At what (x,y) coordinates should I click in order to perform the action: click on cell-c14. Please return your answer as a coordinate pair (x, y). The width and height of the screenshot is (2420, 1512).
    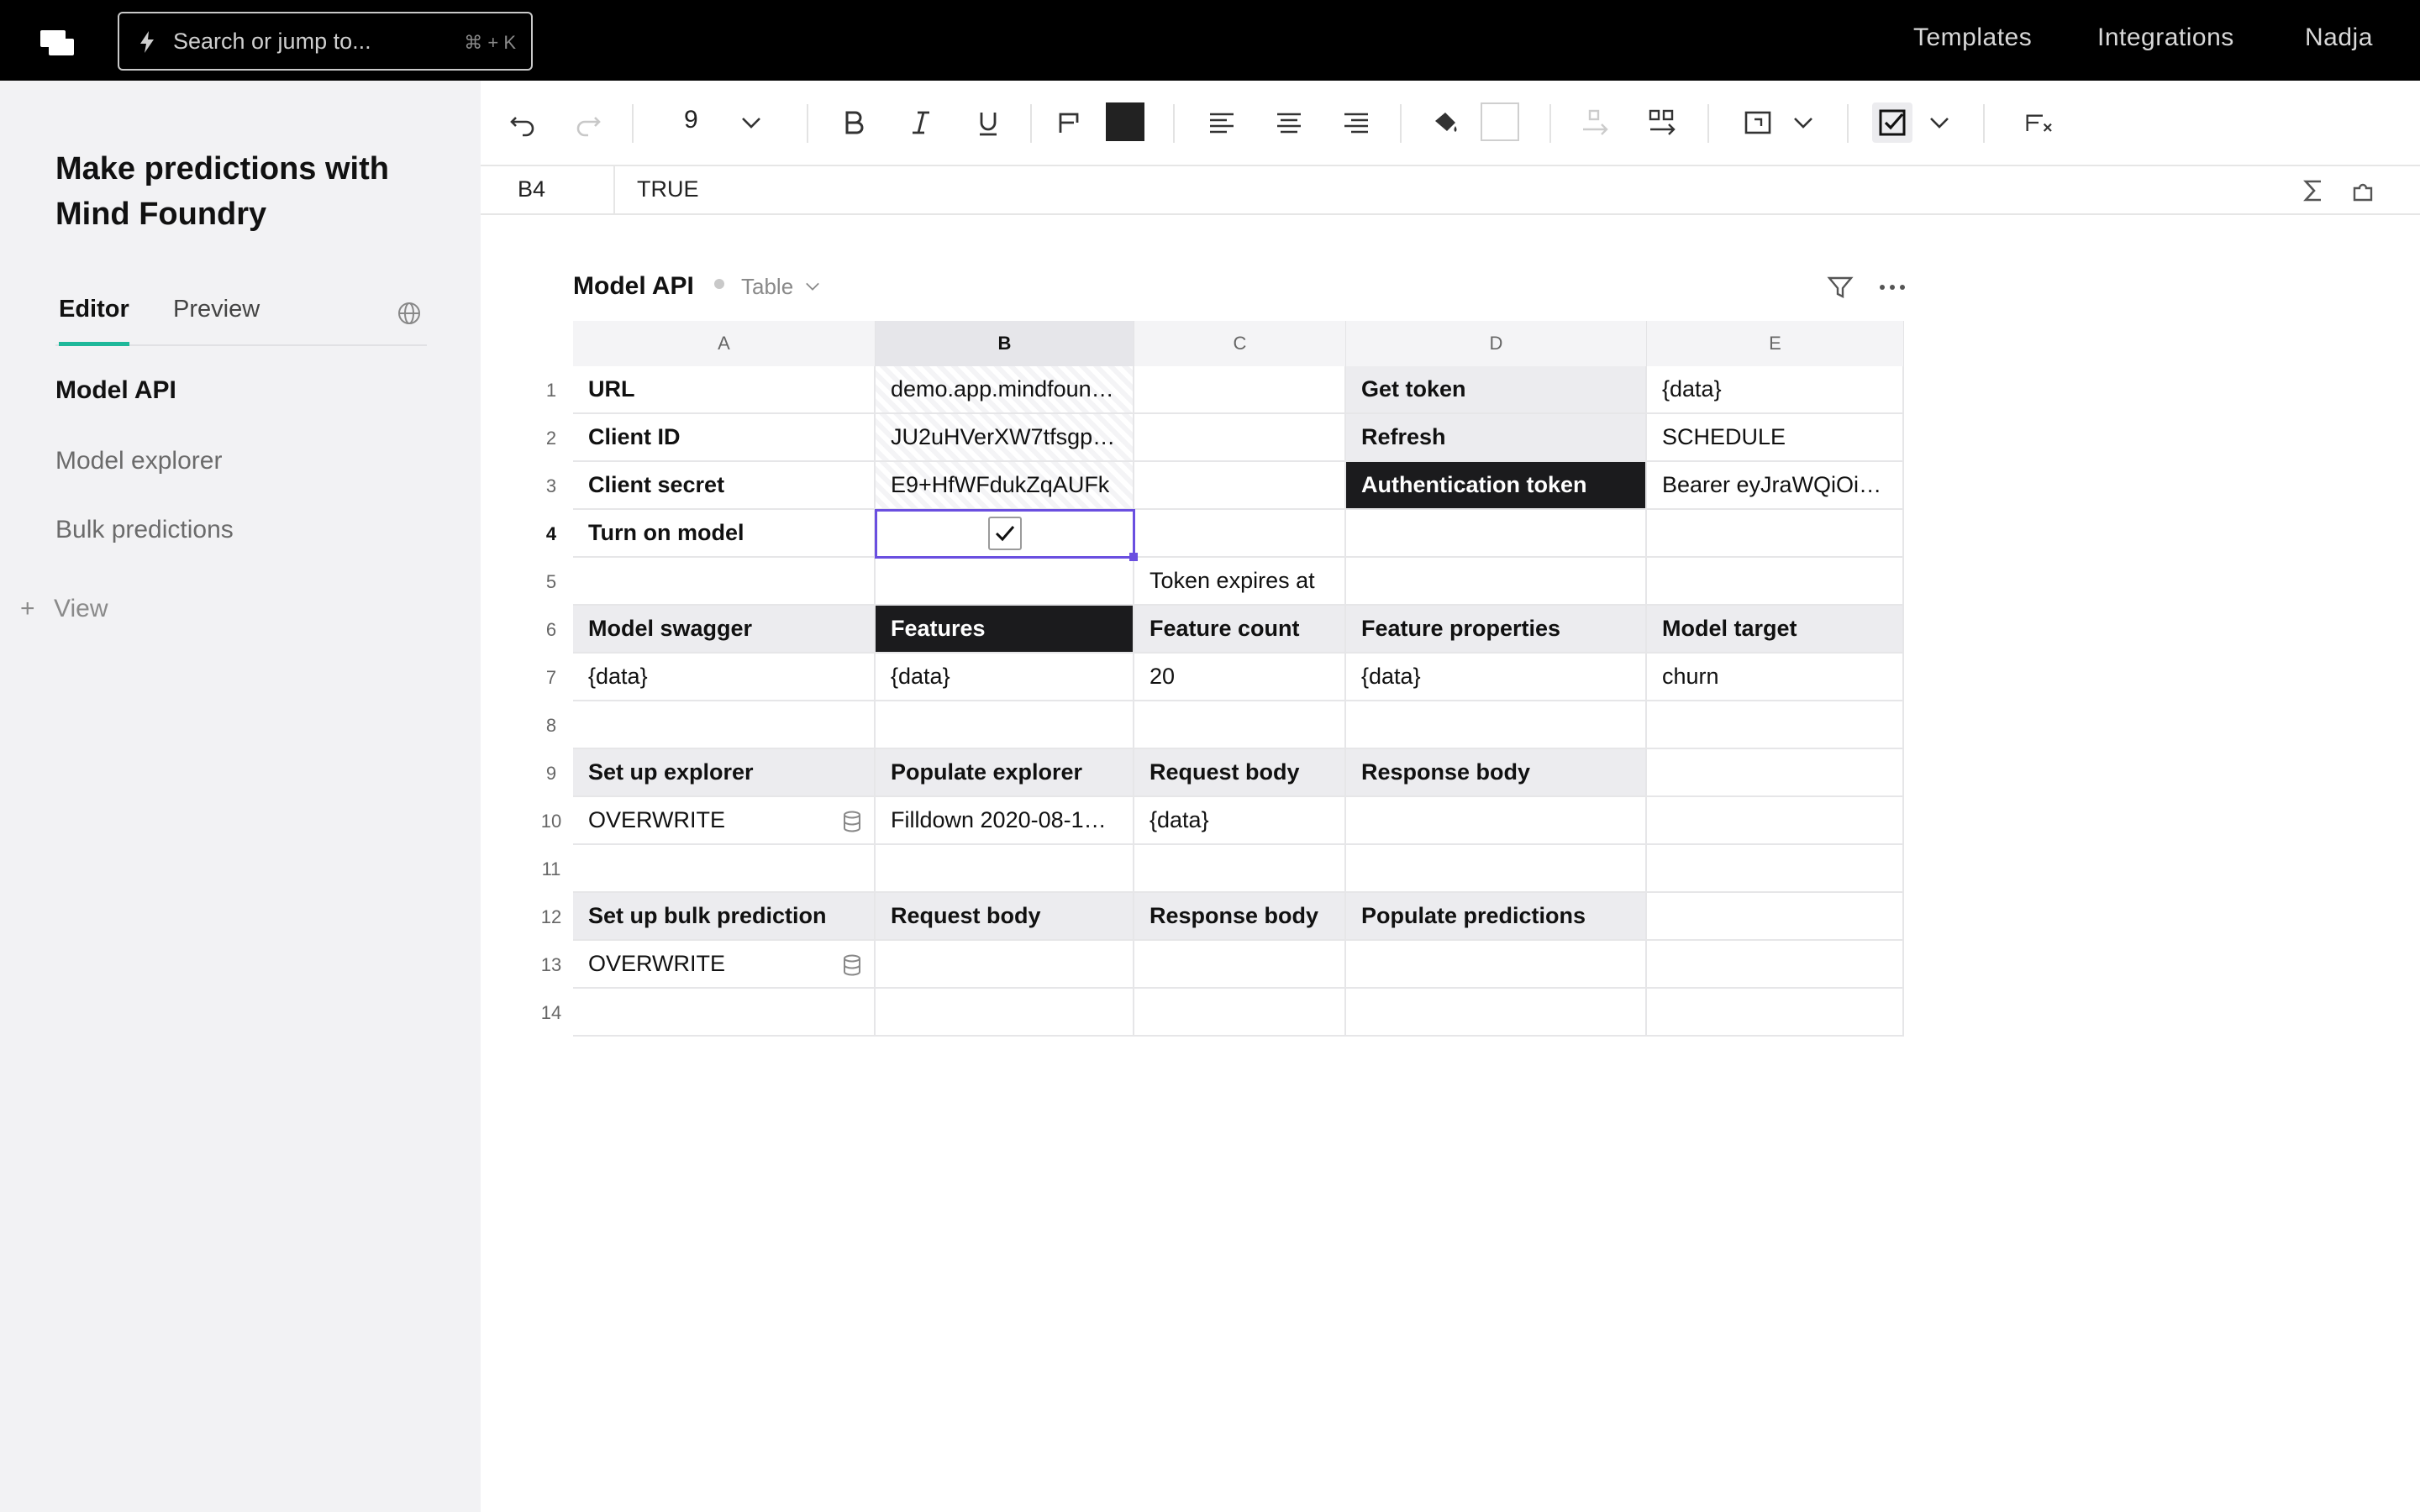
    Looking at the image, I should click on (1240, 1013).